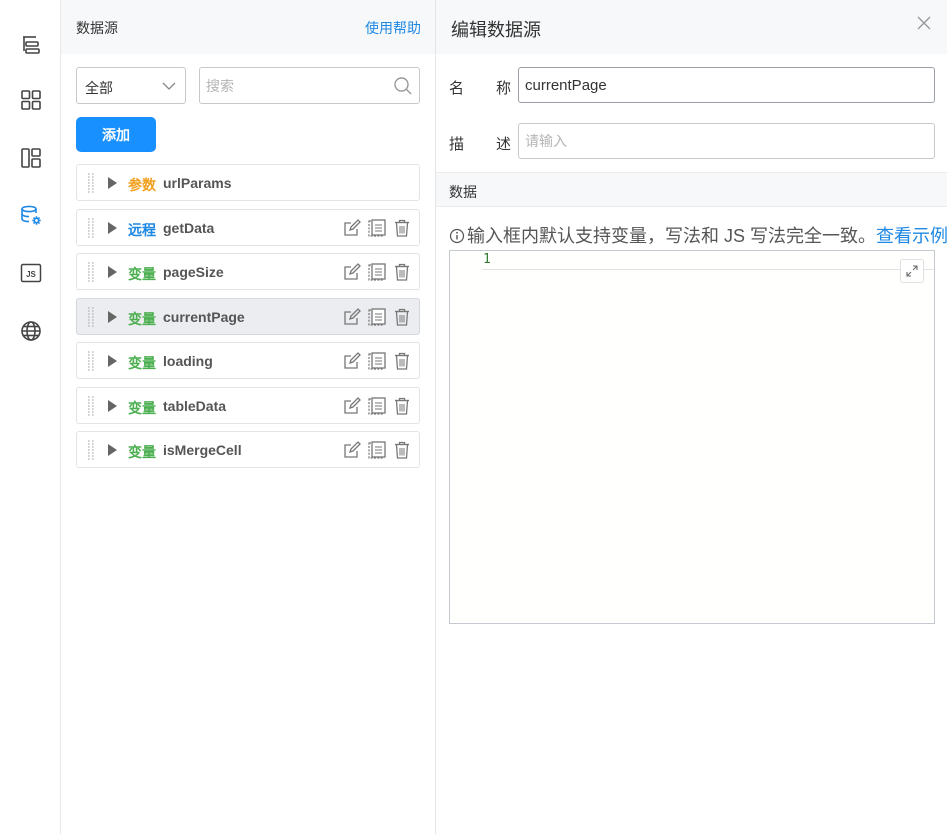 This screenshot has height=834, width=947. Describe the element at coordinates (504, 88) in the screenshot. I see `name-label-second: 称` at that location.